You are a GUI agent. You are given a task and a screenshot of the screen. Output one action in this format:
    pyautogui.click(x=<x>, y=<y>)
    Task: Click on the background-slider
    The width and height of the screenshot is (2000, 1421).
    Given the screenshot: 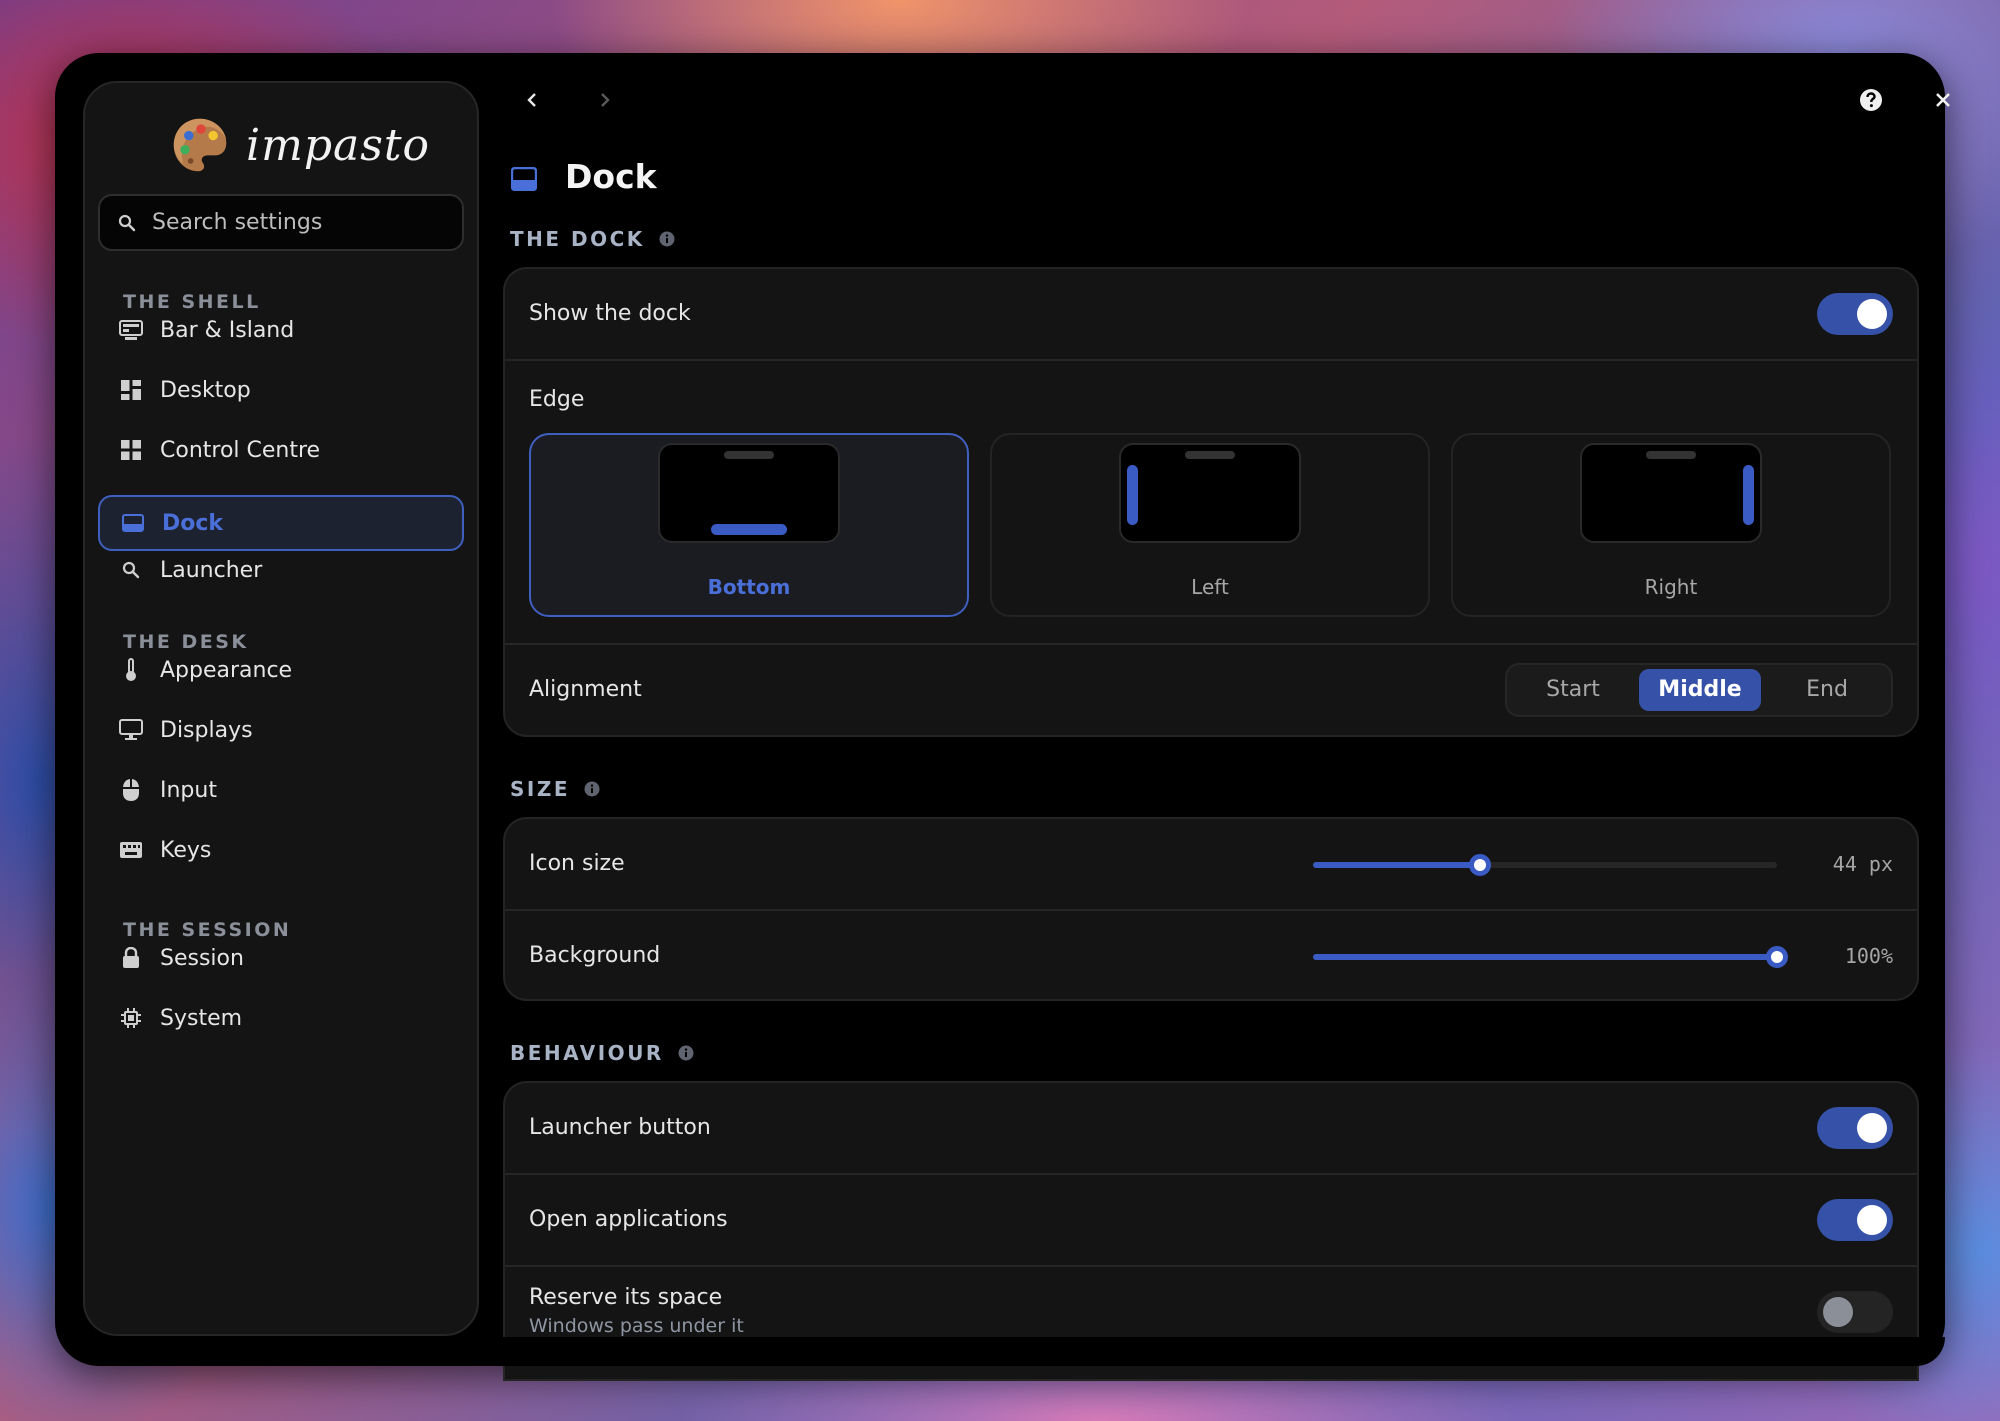 What is the action you would take?
    pyautogui.click(x=1550, y=957)
    